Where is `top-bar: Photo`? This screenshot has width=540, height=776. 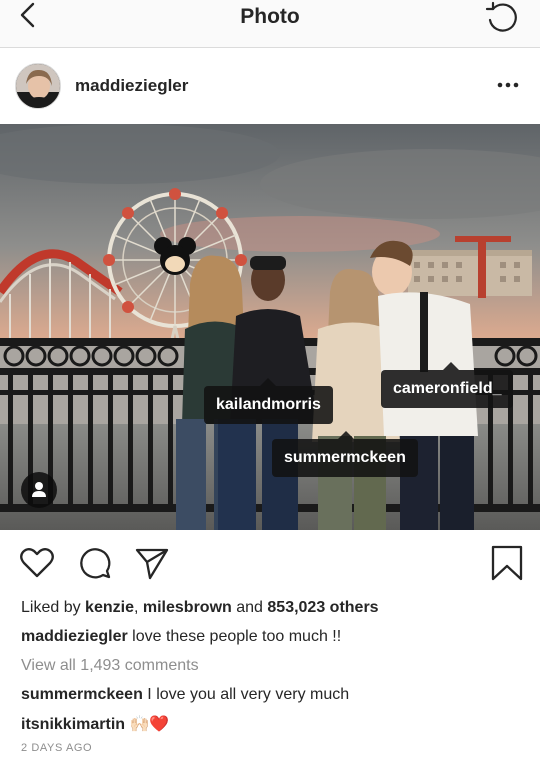 top-bar: Photo is located at coordinates (270, 24).